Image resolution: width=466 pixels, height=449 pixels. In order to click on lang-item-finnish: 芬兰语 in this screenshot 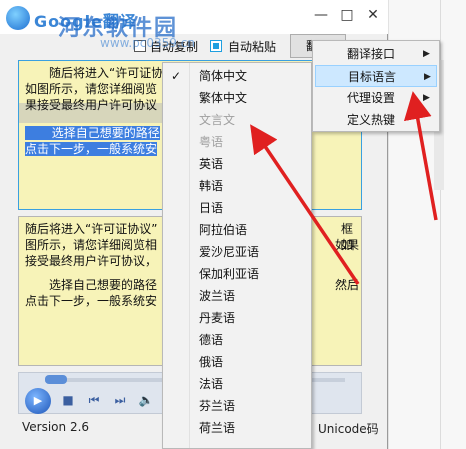, I will do `click(237, 406)`.